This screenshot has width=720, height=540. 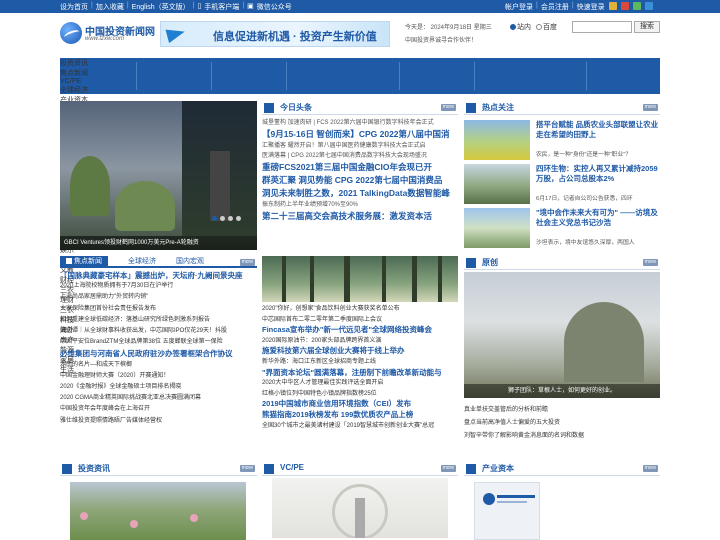 I want to click on top-bar-right-links: 帐户登录 | 会员注册 | 快速登录, so click(x=579, y=7).